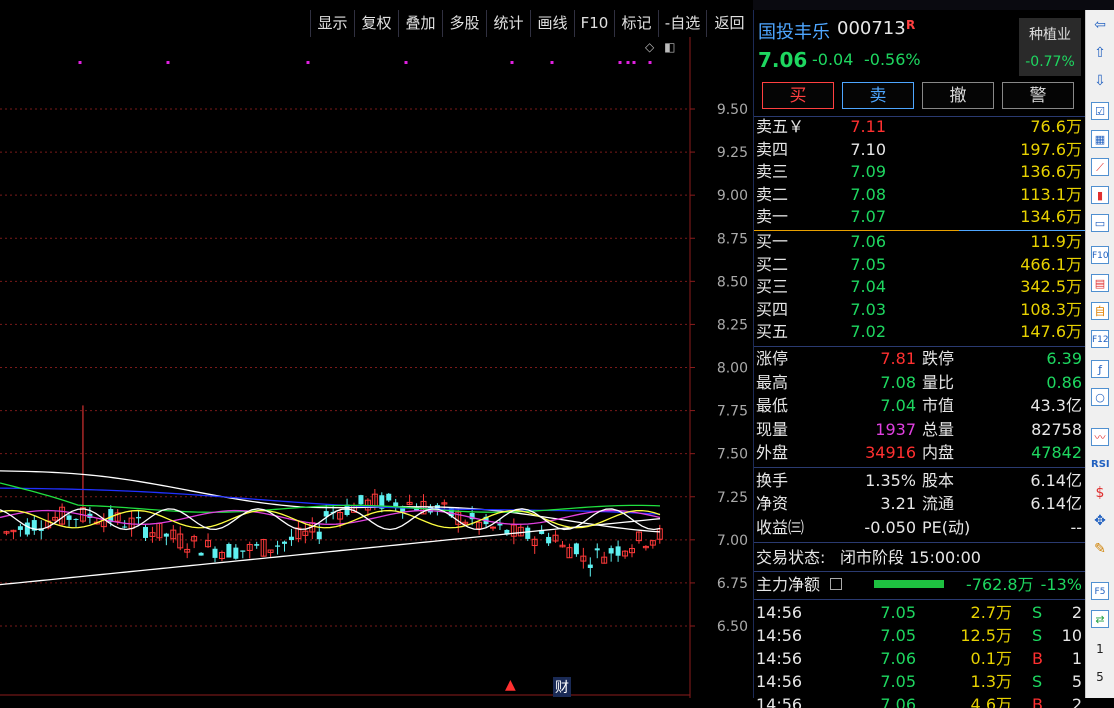 The width and height of the screenshot is (1114, 708). I want to click on refresh-icon: ○, so click(1100, 397).